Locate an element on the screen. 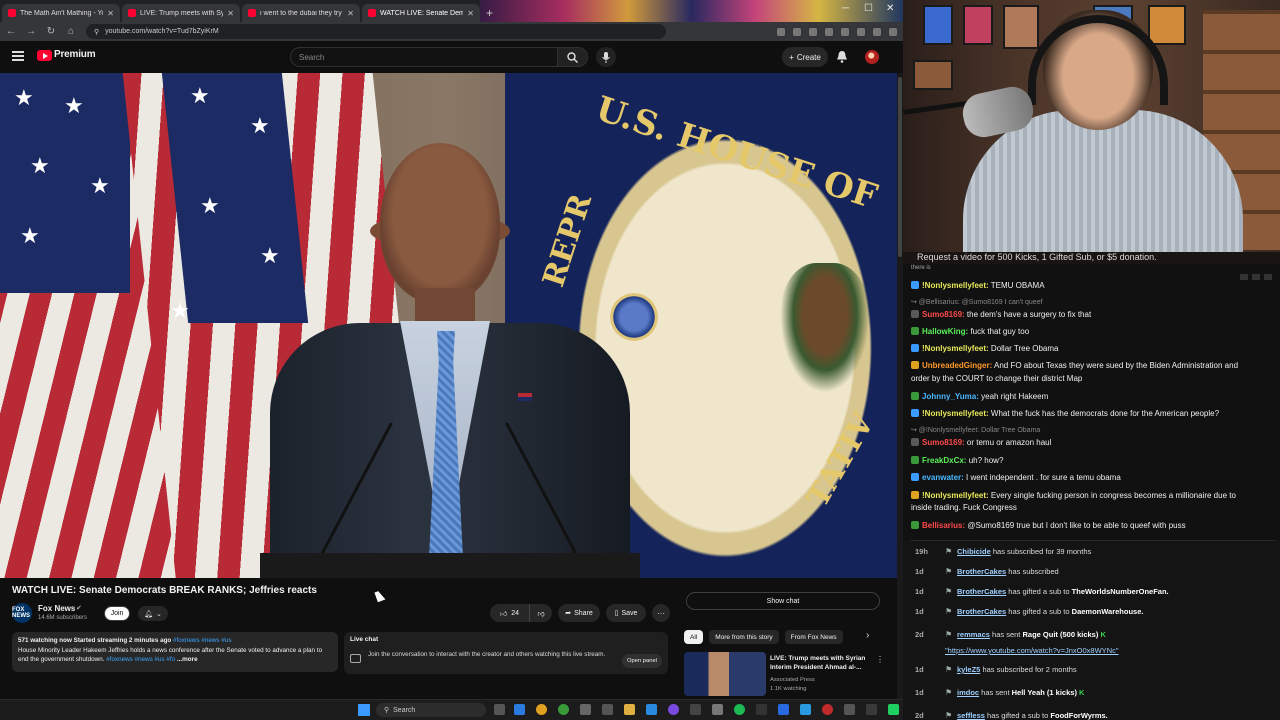  task-view-icon is located at coordinates (499, 709).